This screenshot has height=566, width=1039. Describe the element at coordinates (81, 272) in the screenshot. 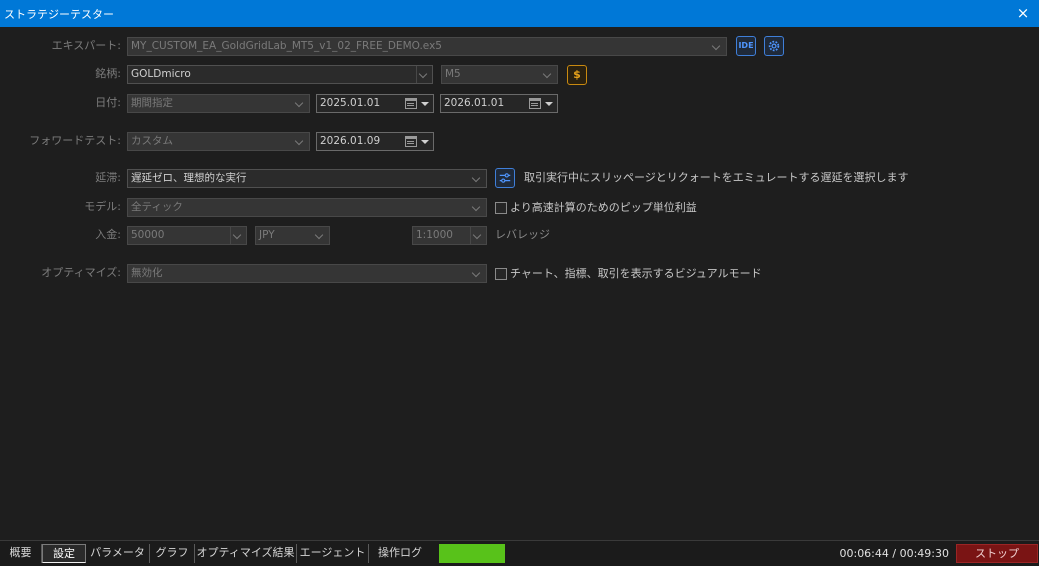

I see `optimize-label: オプティマイズ:` at that location.